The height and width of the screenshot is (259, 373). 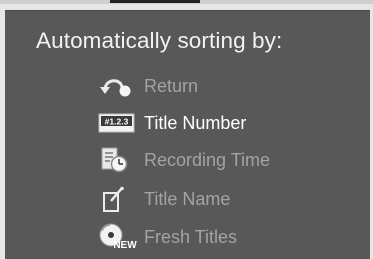 What do you see at coordinates (159, 40) in the screenshot?
I see `menu-heading: Automatically sorting by:` at bounding box center [159, 40].